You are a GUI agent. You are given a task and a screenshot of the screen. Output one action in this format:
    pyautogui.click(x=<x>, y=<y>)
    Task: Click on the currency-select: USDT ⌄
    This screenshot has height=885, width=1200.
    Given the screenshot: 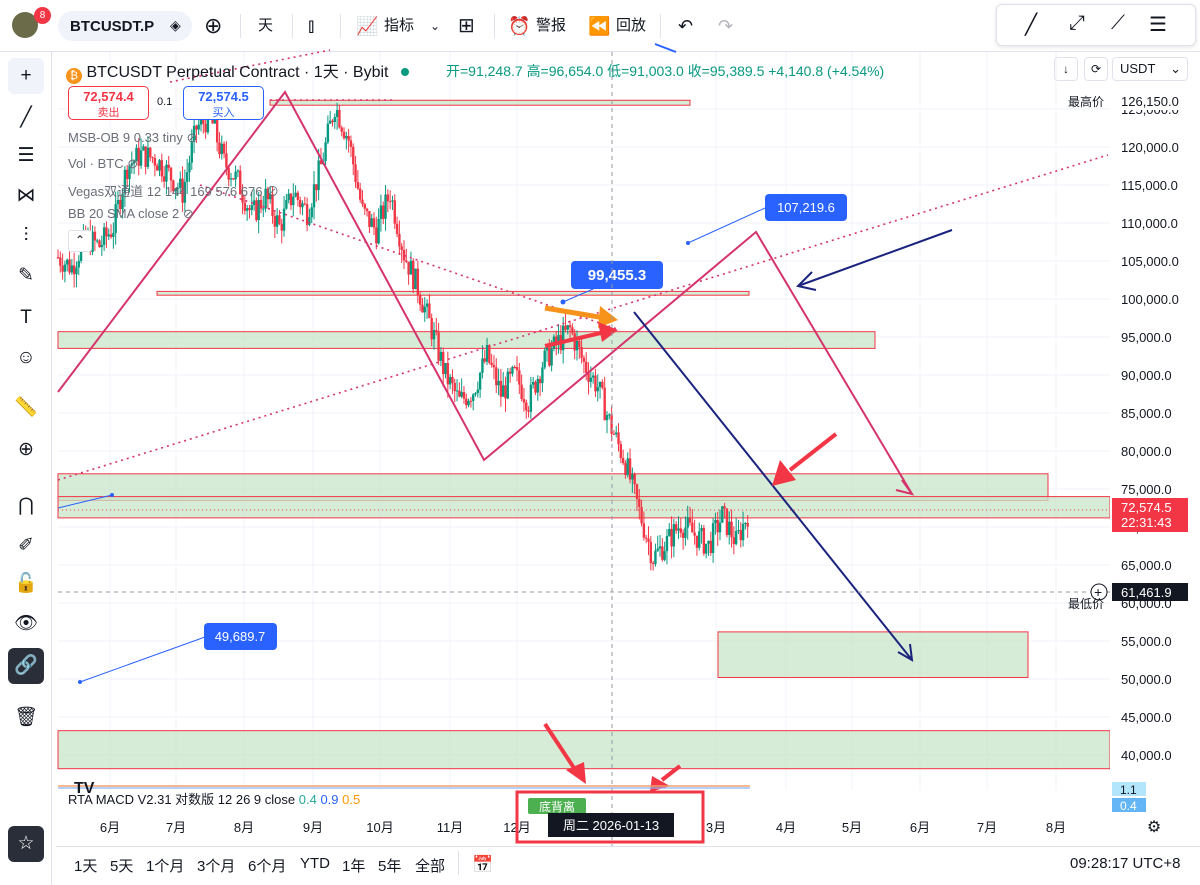 What is the action you would take?
    pyautogui.click(x=1150, y=69)
    